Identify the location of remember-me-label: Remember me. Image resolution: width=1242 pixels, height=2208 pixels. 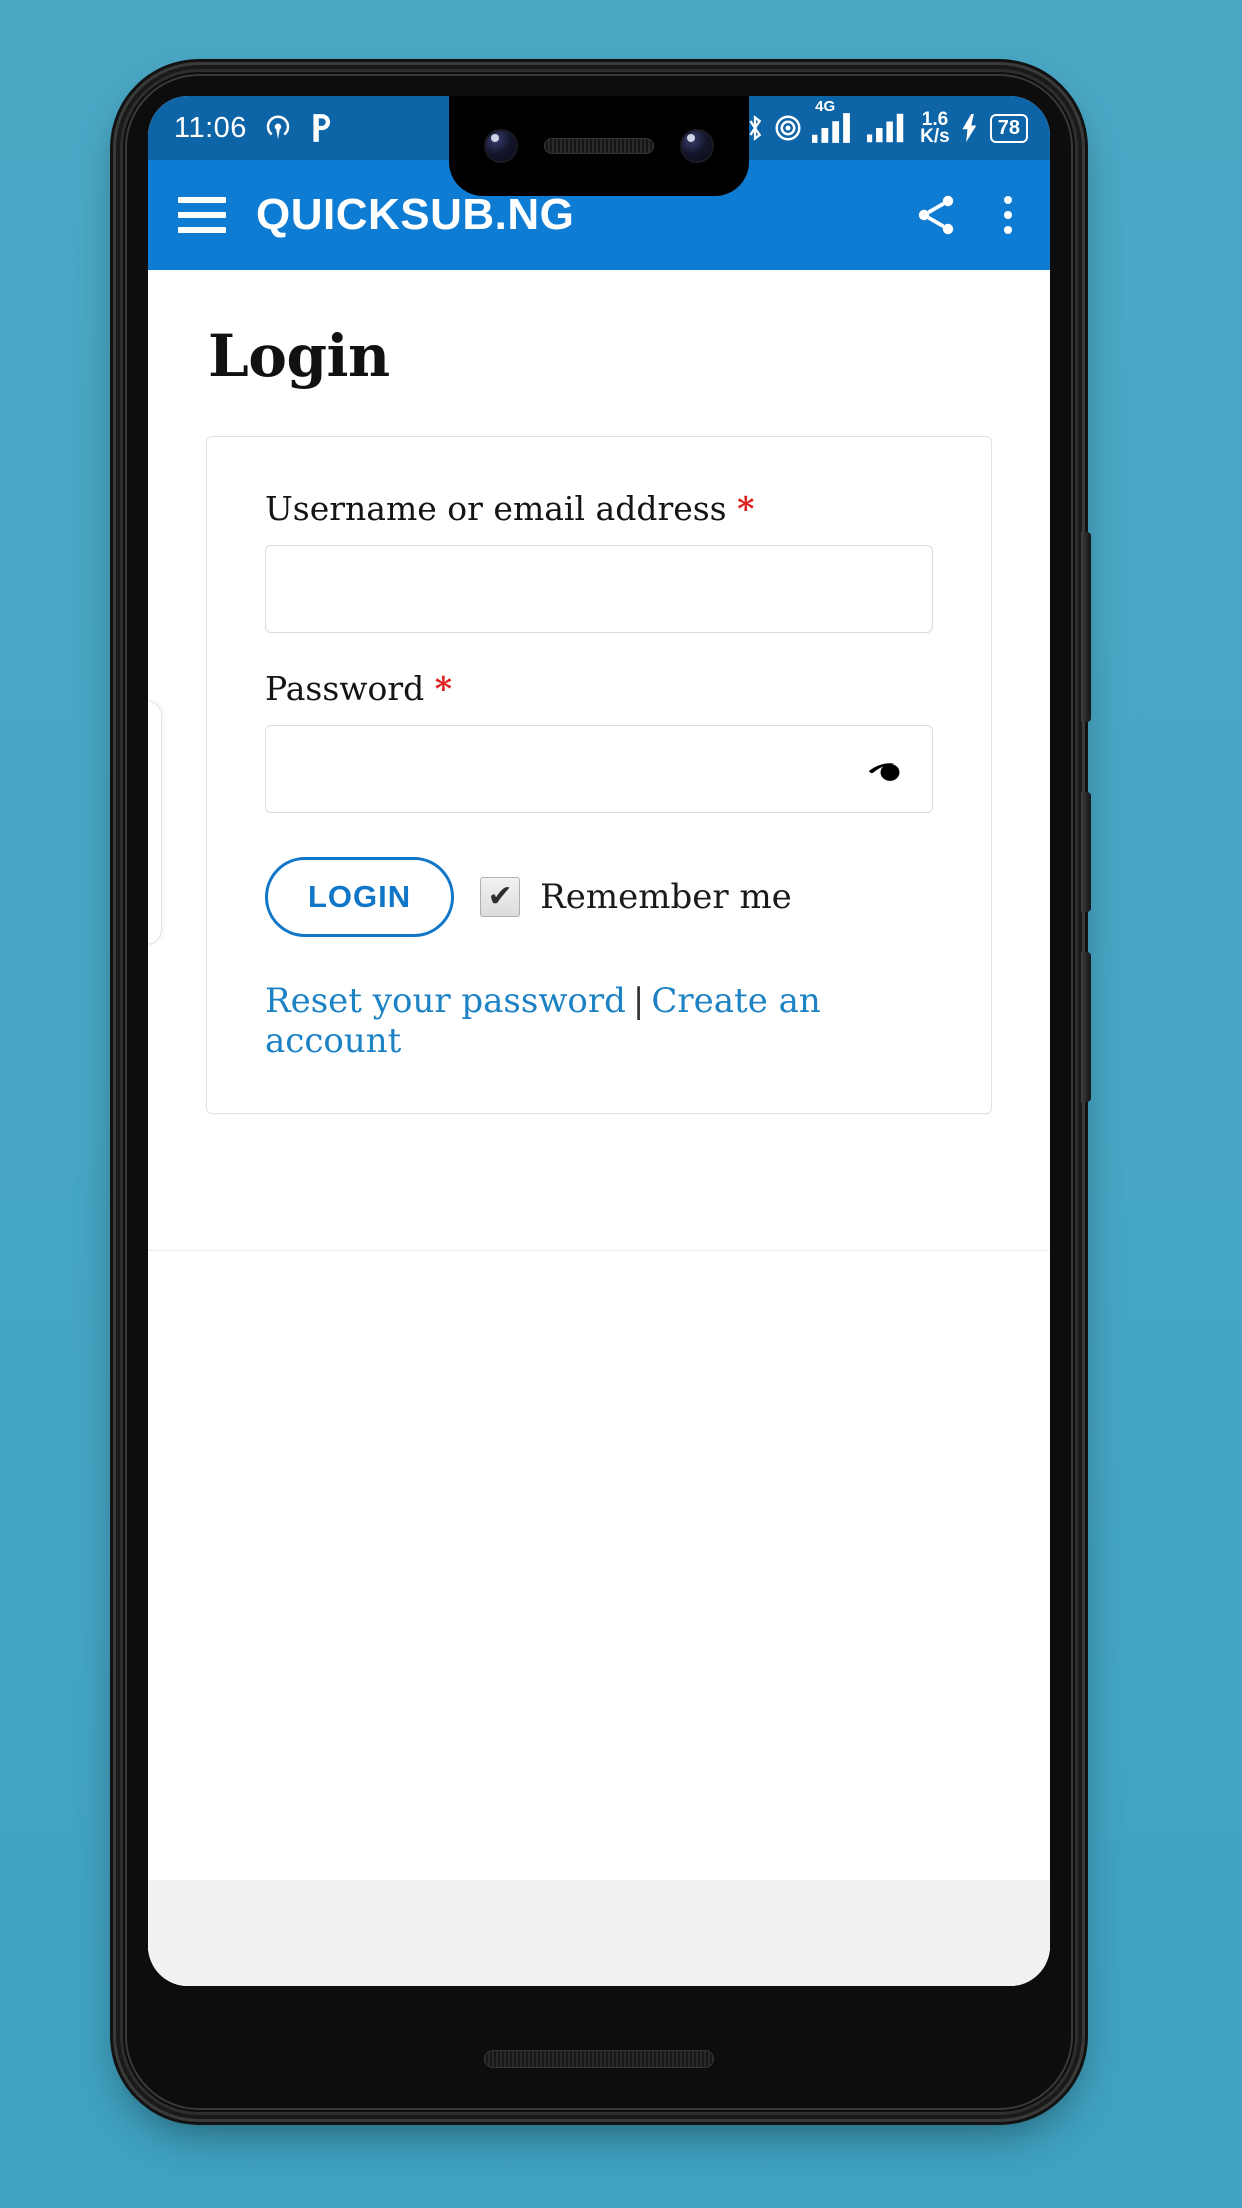
(666, 897).